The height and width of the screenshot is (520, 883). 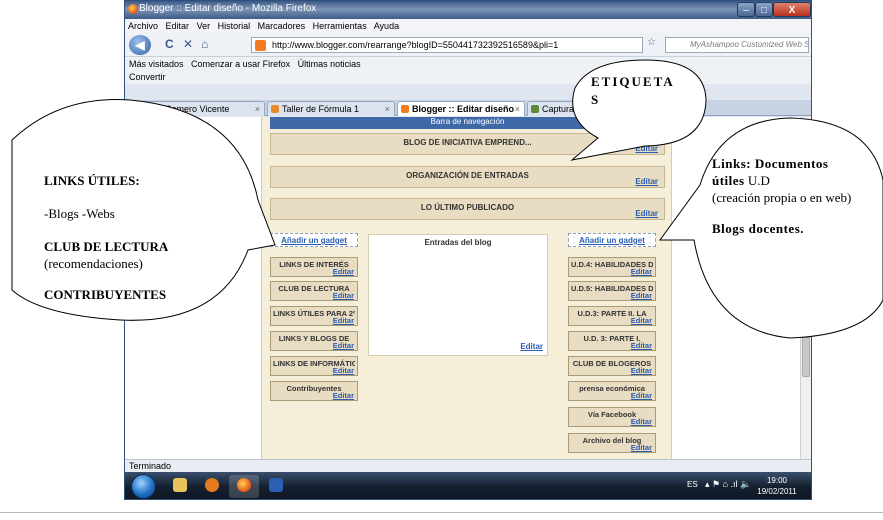 What do you see at coordinates (782, 197) in the screenshot?
I see `callout-right-sub: (creación propia o en web)` at bounding box center [782, 197].